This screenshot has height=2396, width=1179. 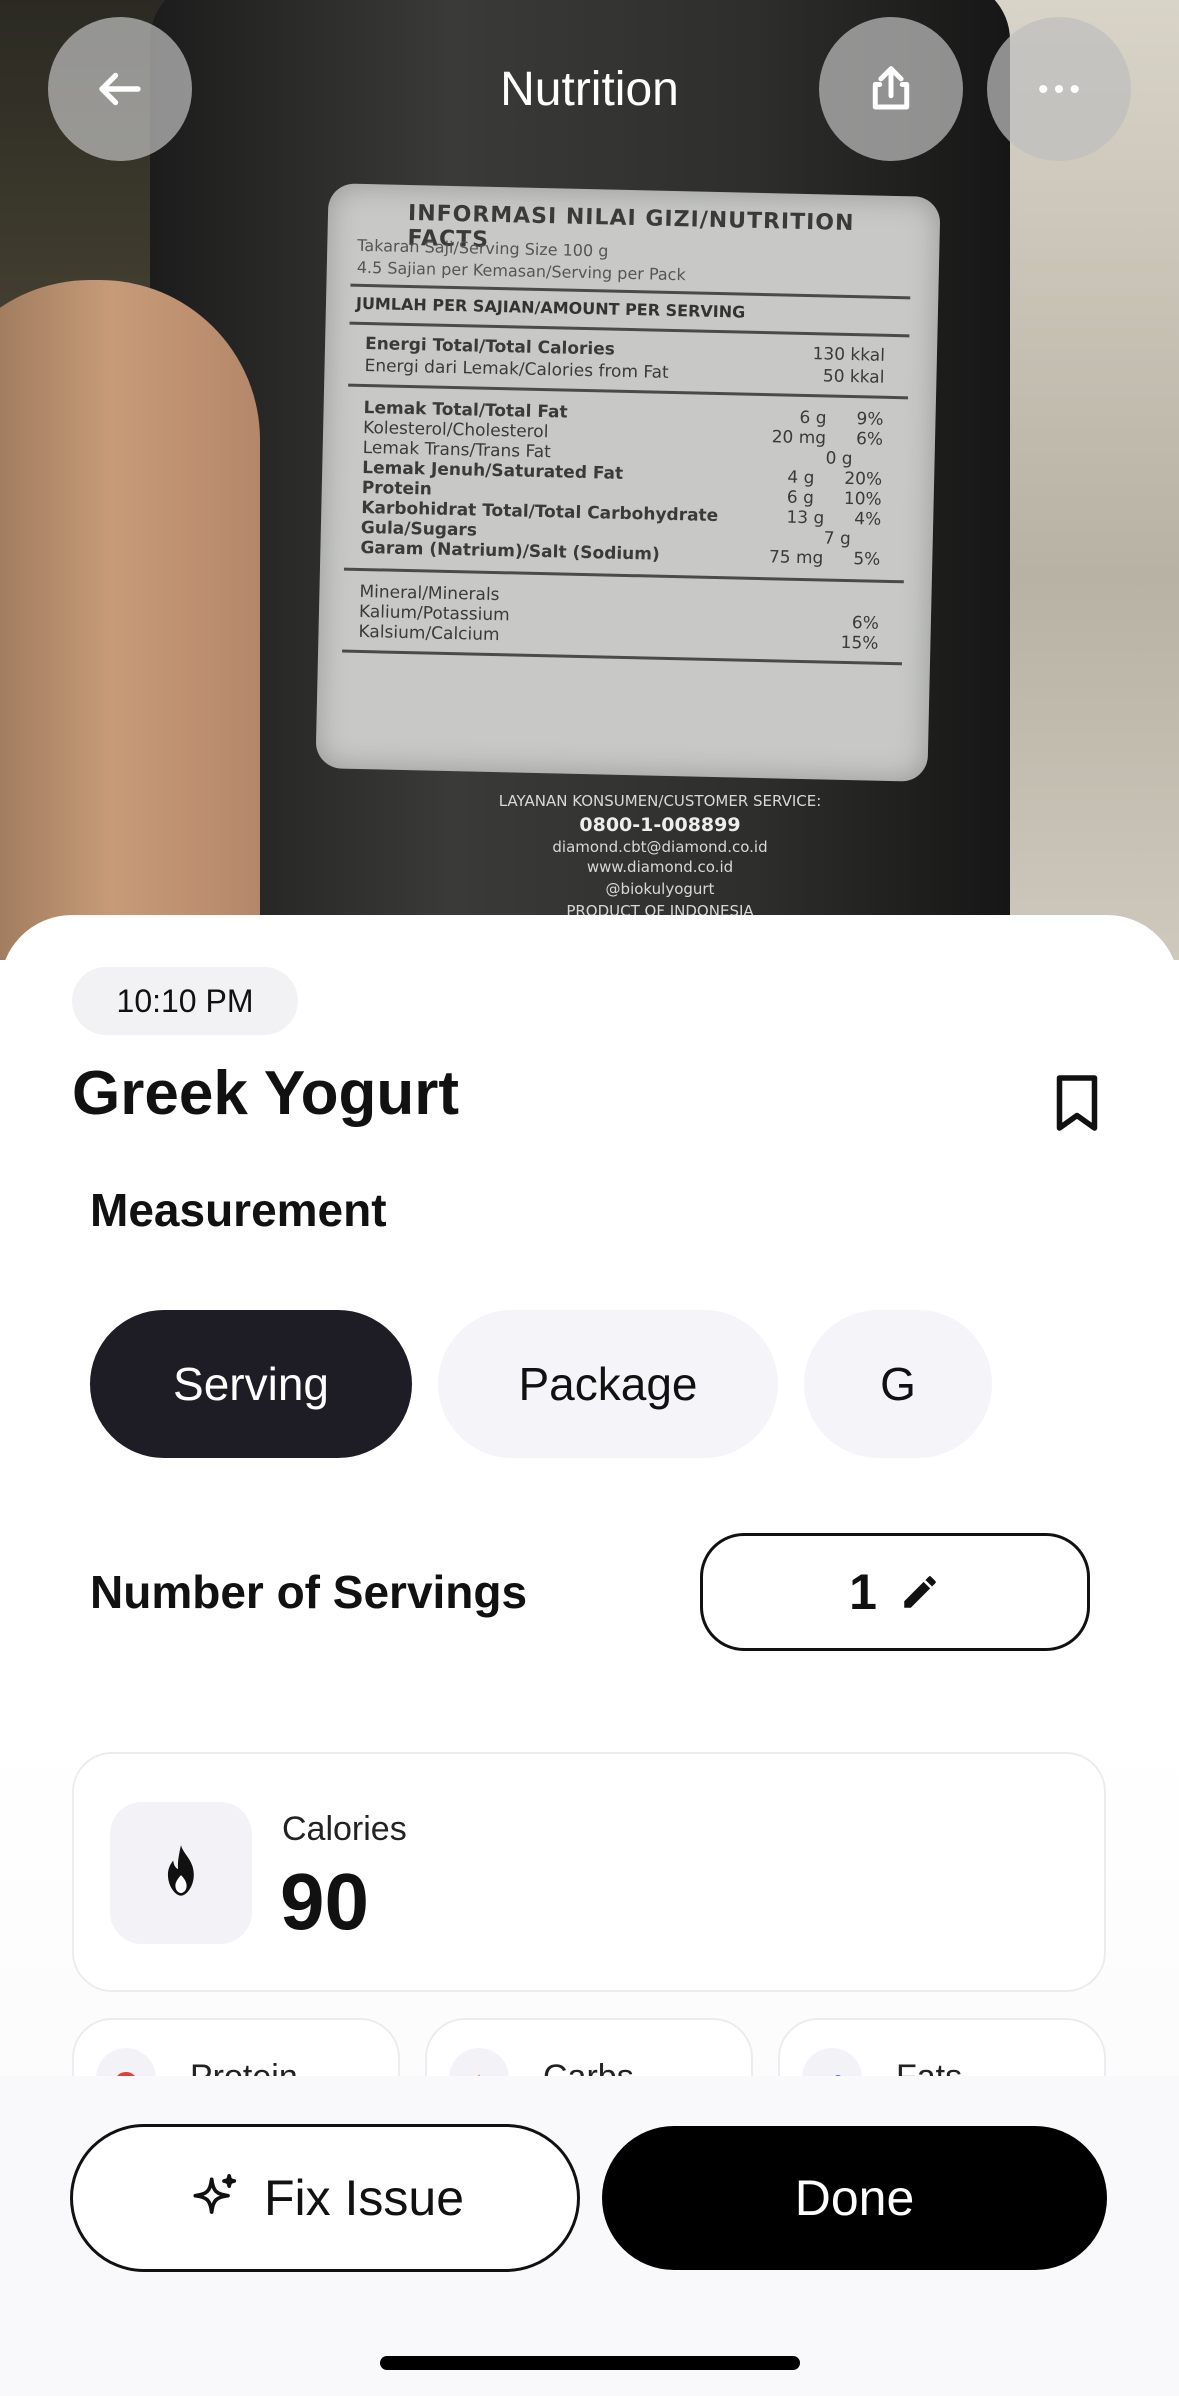 What do you see at coordinates (590, 2363) in the screenshot?
I see `home-indicator` at bounding box center [590, 2363].